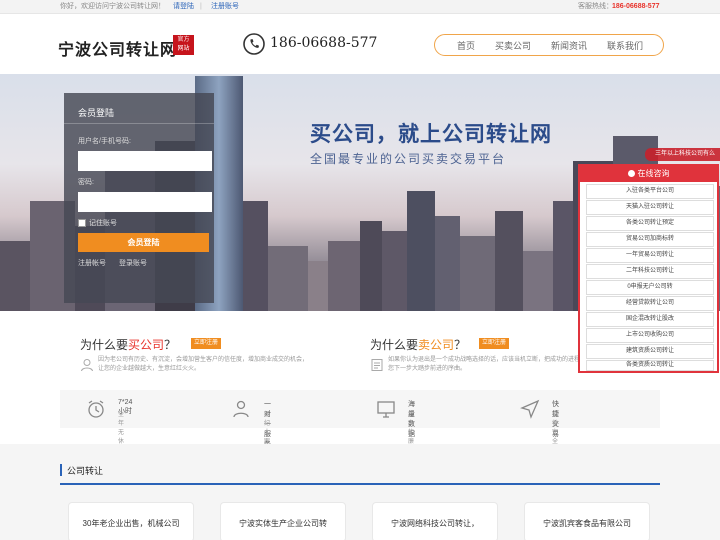  I want to click on consult-item: 各类公司转让预定, so click(650, 223).